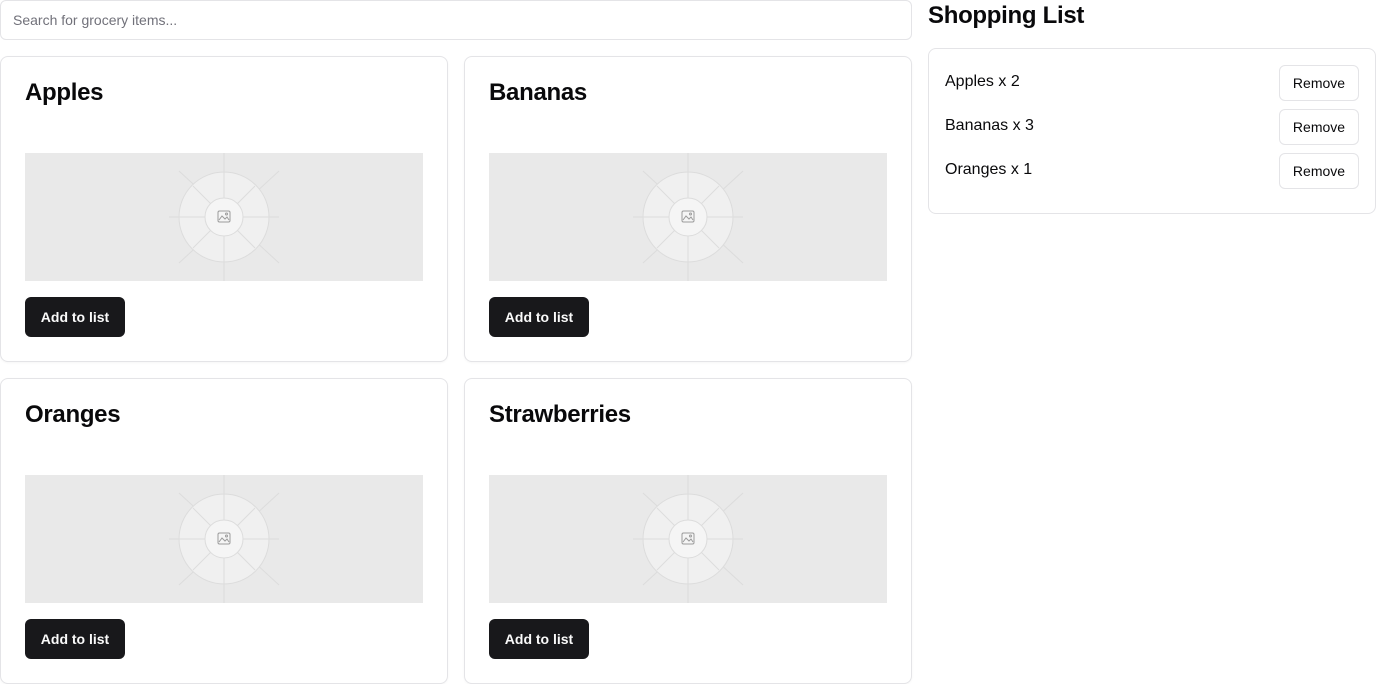 The image size is (1376, 684). I want to click on product-card-apples: Apples Add to list, so click(224, 209).